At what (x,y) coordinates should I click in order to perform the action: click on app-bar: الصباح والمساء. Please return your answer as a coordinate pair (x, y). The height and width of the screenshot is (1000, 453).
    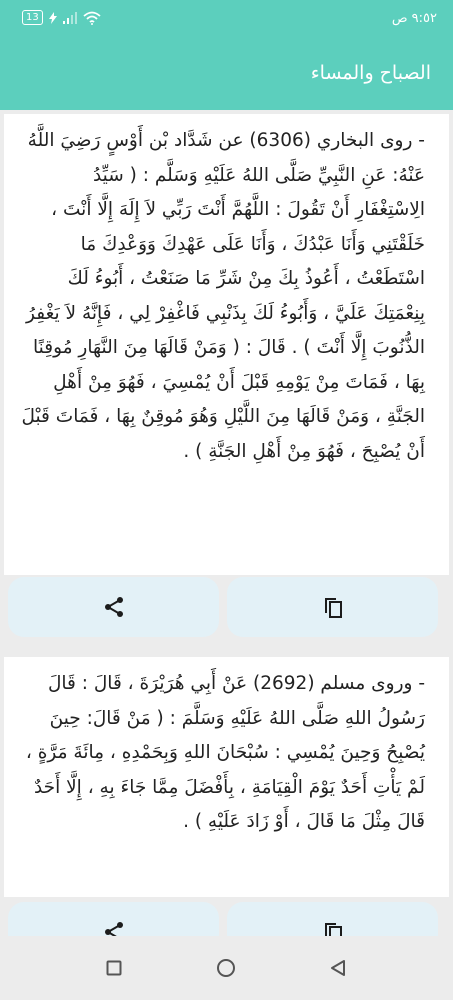
    Looking at the image, I should click on (226, 75).